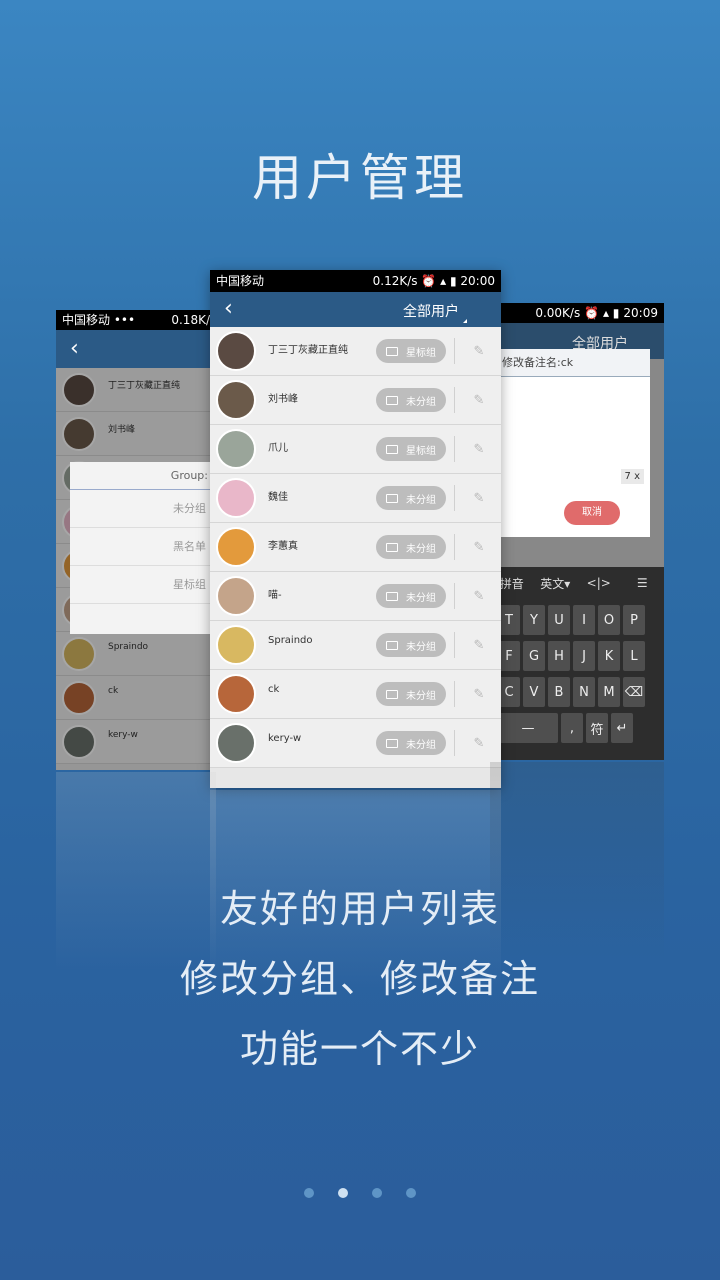  What do you see at coordinates (643, 583) in the screenshot?
I see `kb-menu-icon: ☰` at bounding box center [643, 583].